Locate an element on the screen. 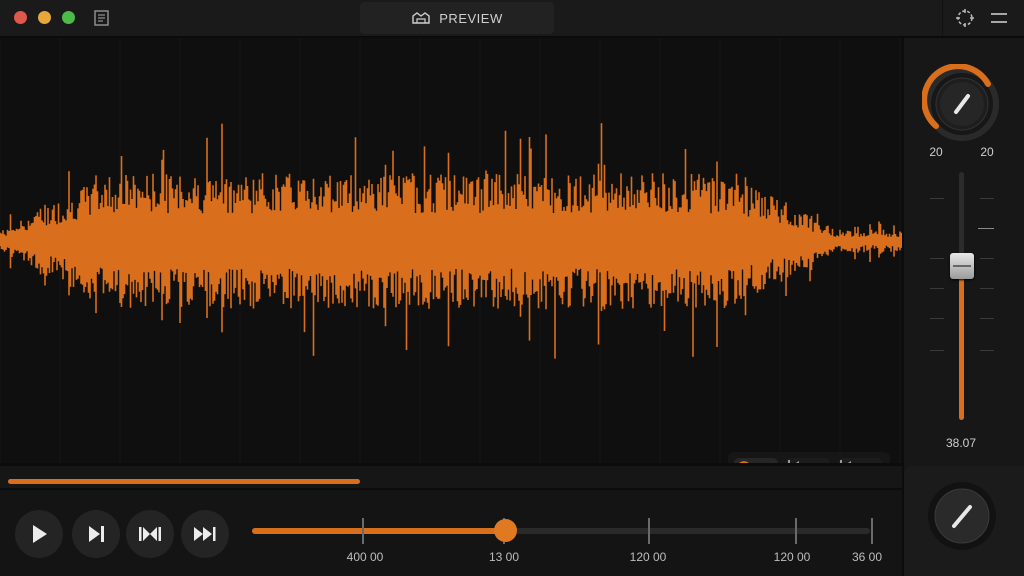 Image resolution: width=1024 pixels, height=576 pixels. fast-forward-icon is located at coordinates (205, 534).